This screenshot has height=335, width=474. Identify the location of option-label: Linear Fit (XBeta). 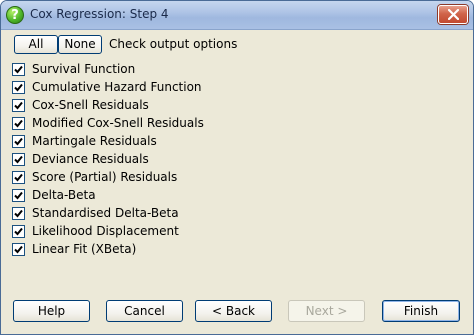
(84, 249).